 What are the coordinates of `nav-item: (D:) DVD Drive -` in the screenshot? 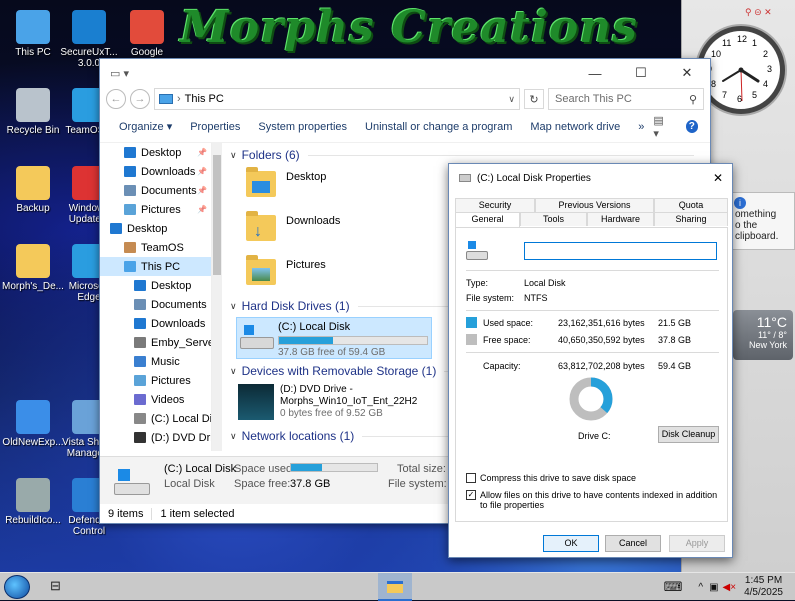 It's located at (155, 437).